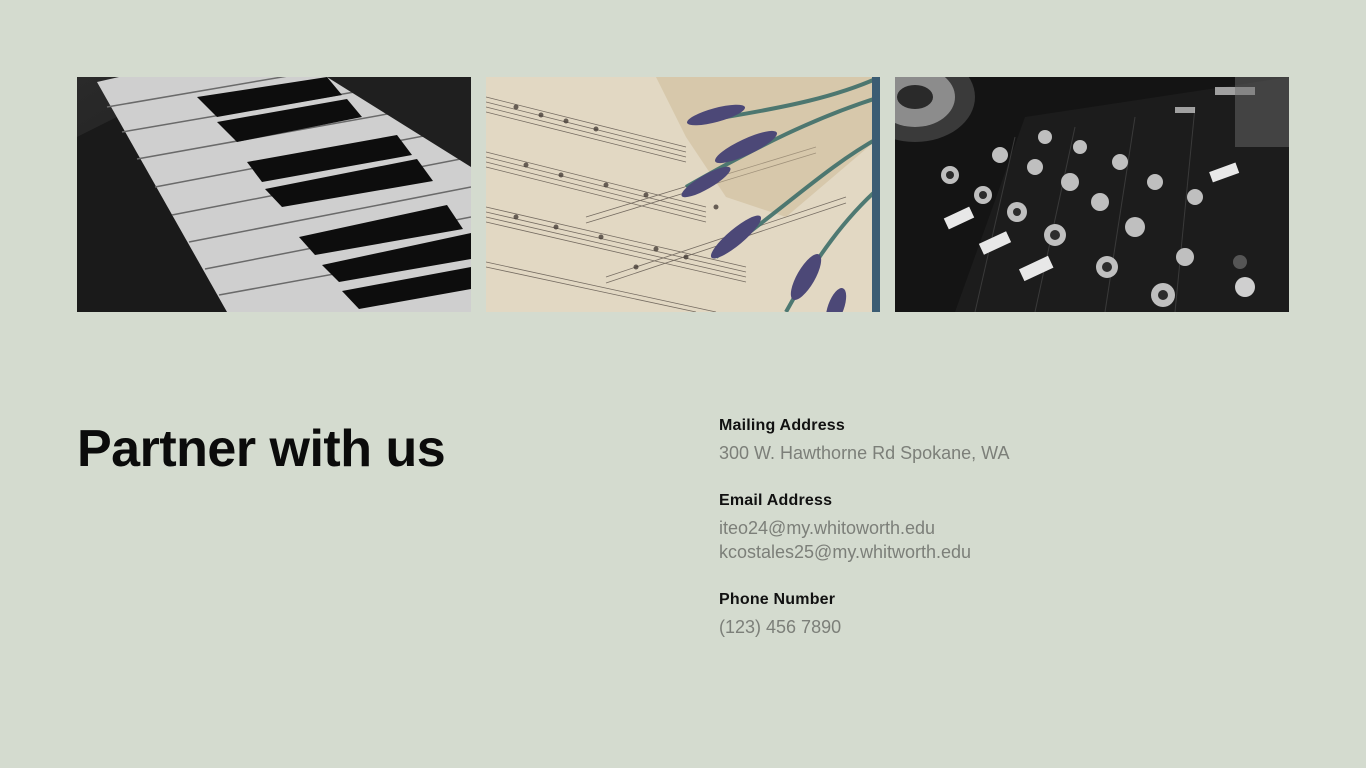 The width and height of the screenshot is (1366, 768). I want to click on dj-mixer-photo, so click(1092, 194).